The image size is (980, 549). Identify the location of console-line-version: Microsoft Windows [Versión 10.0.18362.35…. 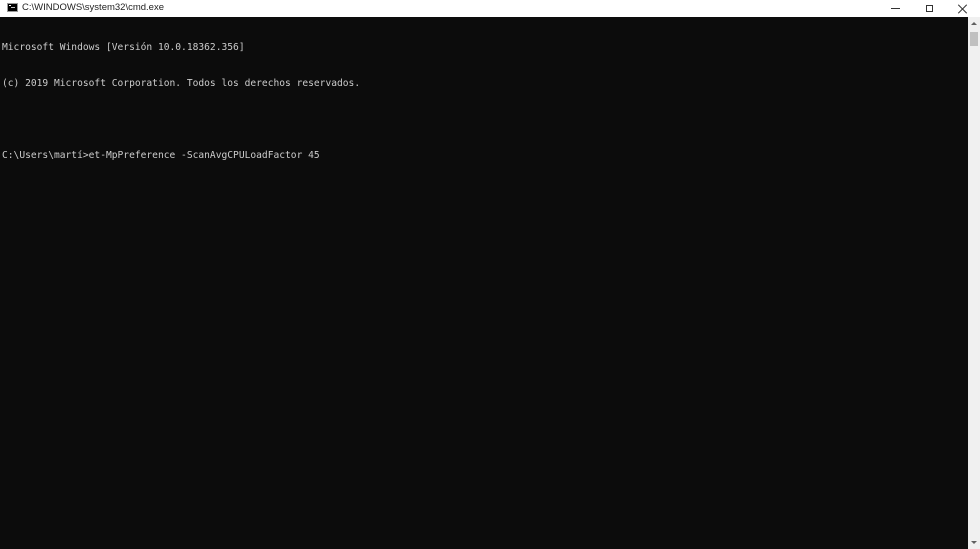
(123, 47).